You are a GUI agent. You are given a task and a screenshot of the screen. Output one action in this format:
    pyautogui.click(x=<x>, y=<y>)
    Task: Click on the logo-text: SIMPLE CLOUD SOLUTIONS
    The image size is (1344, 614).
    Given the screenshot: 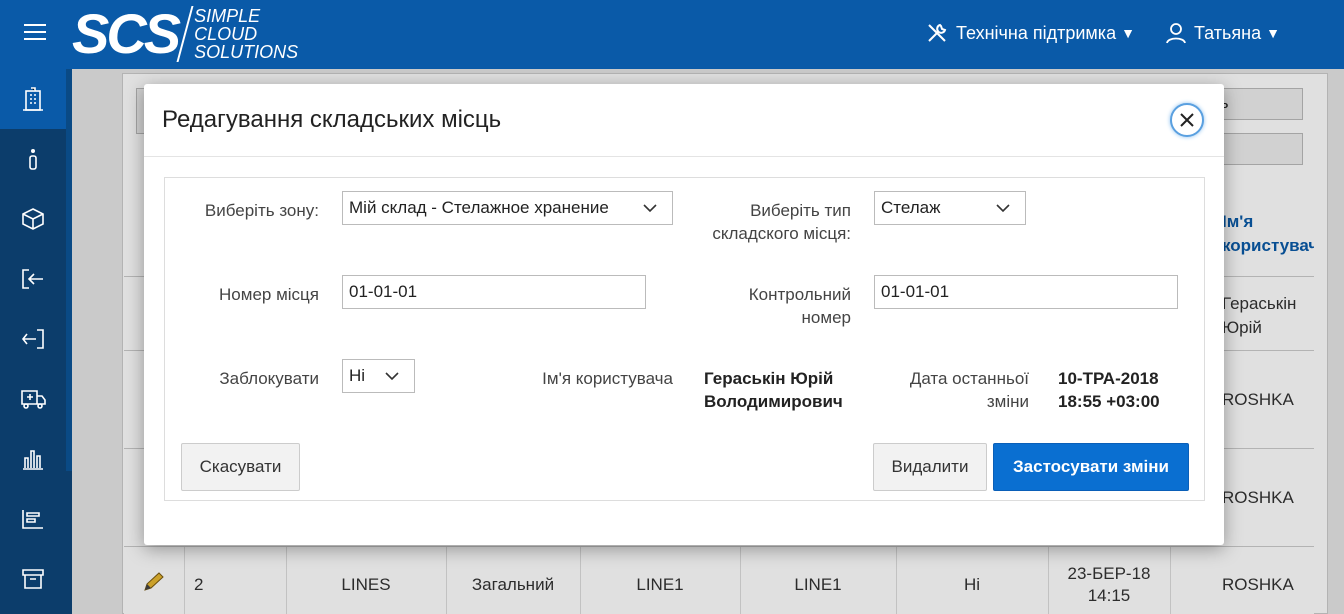 What is the action you would take?
    pyautogui.click(x=246, y=34)
    